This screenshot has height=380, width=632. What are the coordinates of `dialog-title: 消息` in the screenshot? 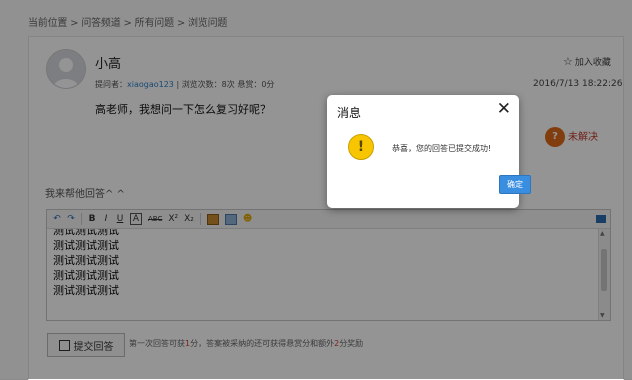 It's located at (349, 113).